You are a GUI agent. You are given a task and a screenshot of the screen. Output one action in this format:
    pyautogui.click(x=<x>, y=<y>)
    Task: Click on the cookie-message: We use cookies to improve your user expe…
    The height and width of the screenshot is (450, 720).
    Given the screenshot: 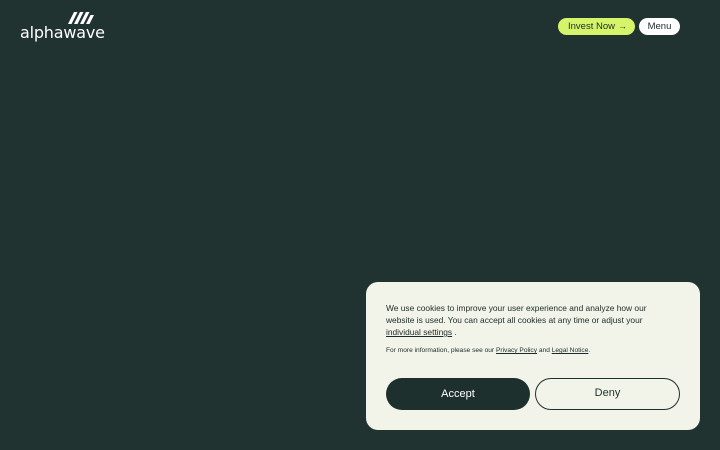 What is the action you would take?
    pyautogui.click(x=531, y=320)
    